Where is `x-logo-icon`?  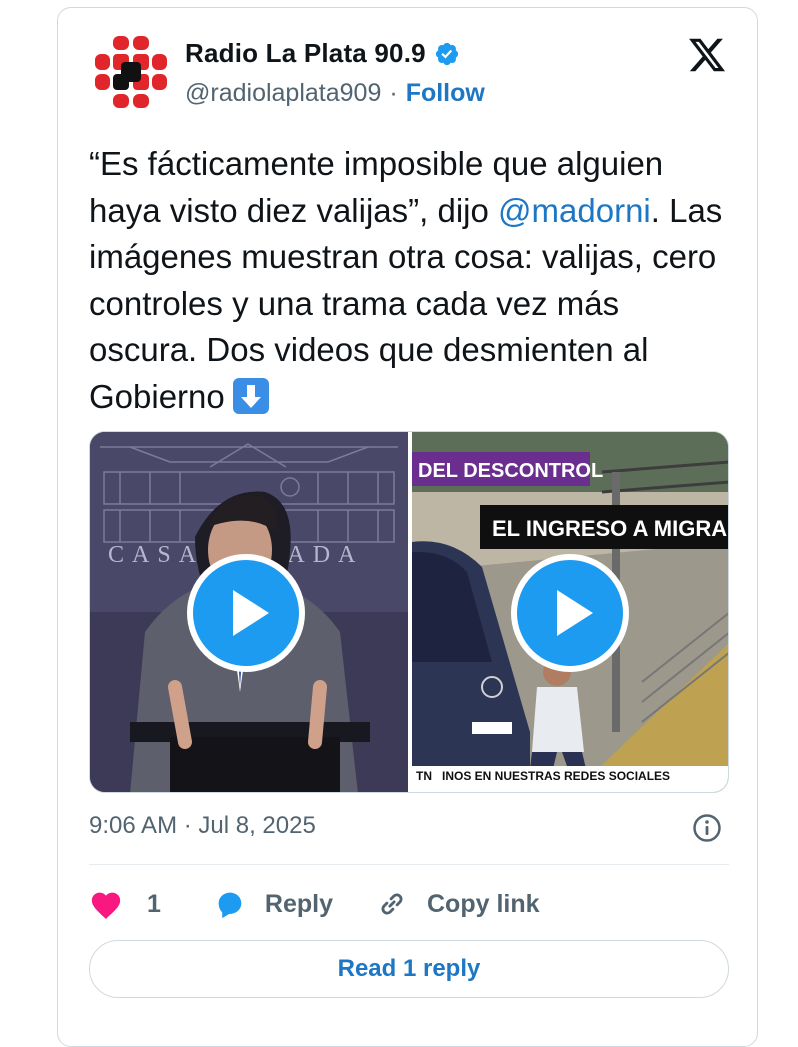
x-logo-icon is located at coordinates (707, 55).